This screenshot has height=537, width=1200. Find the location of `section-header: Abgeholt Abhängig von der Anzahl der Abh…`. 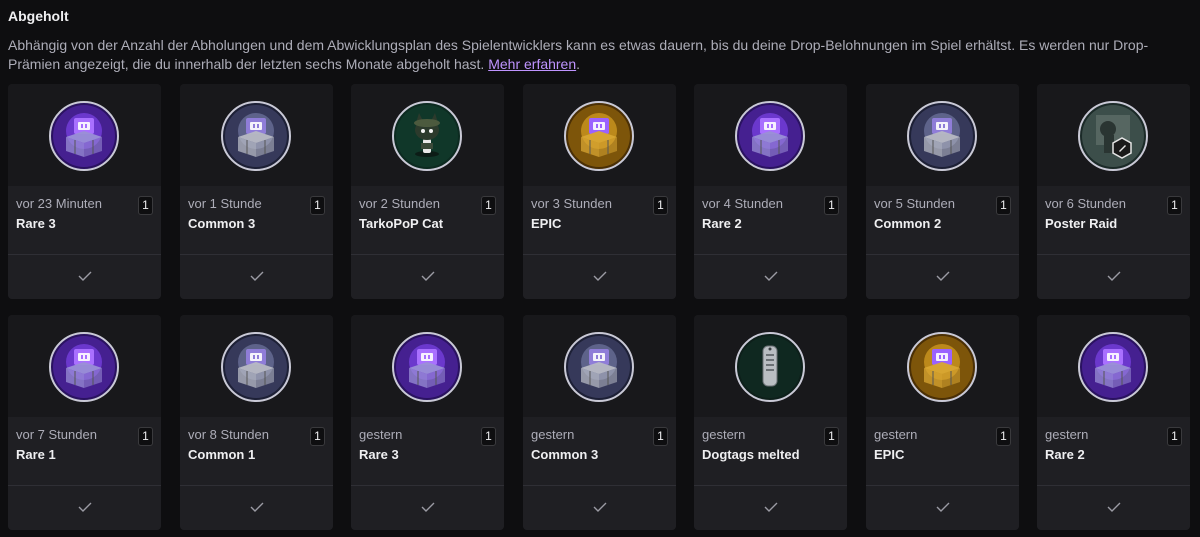

section-header: Abgeholt Abhängig von der Anzahl der Abh… is located at coordinates (600, 40).